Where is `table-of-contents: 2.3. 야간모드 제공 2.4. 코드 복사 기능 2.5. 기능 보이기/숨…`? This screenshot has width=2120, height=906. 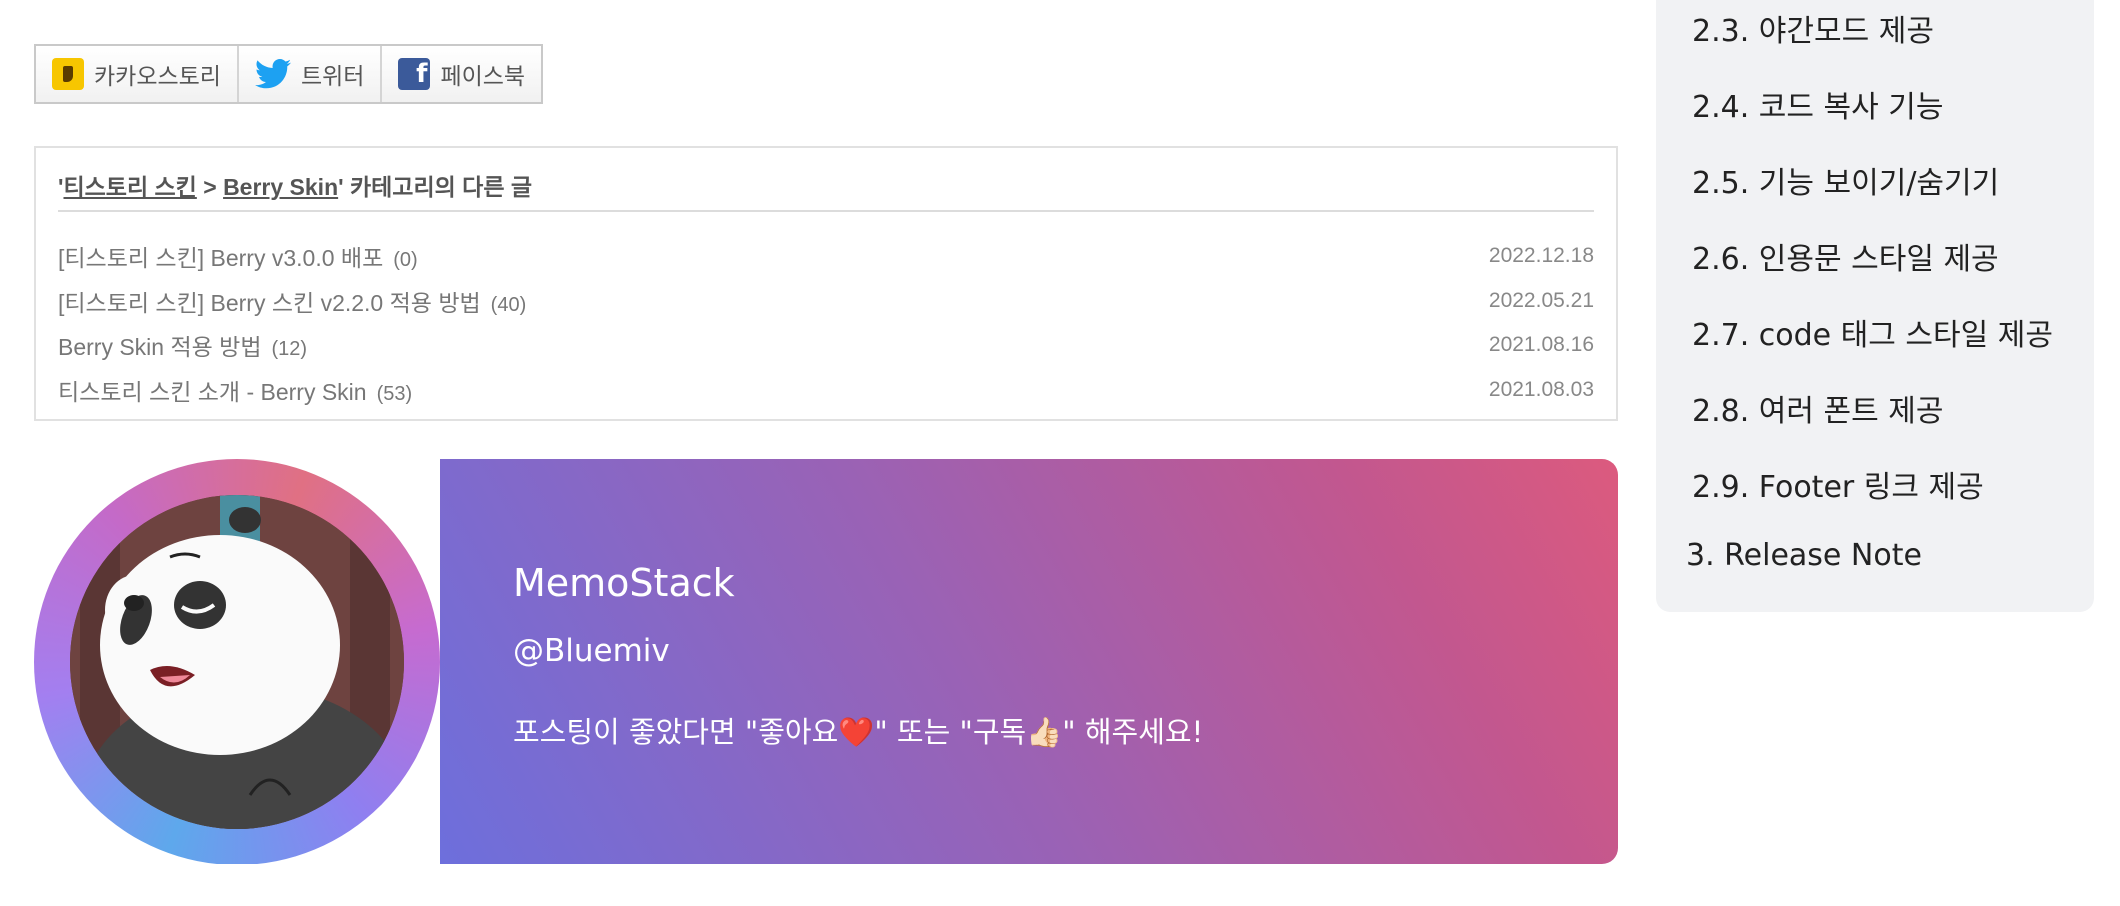 table-of-contents: 2.3. 야간모드 제공 2.4. 코드 복사 기능 2.5. 기능 보이기/숨… is located at coordinates (1875, 306).